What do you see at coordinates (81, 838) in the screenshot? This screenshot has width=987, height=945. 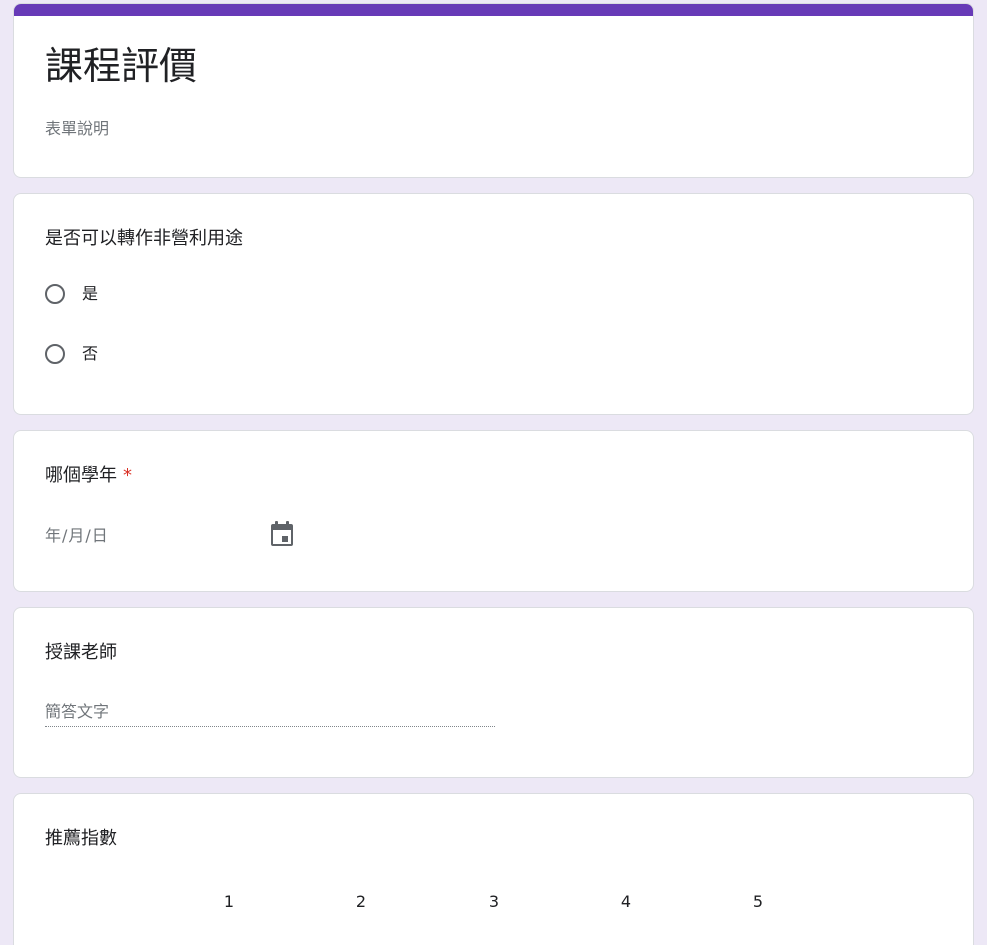 I see `question-title: 推薦指數` at bounding box center [81, 838].